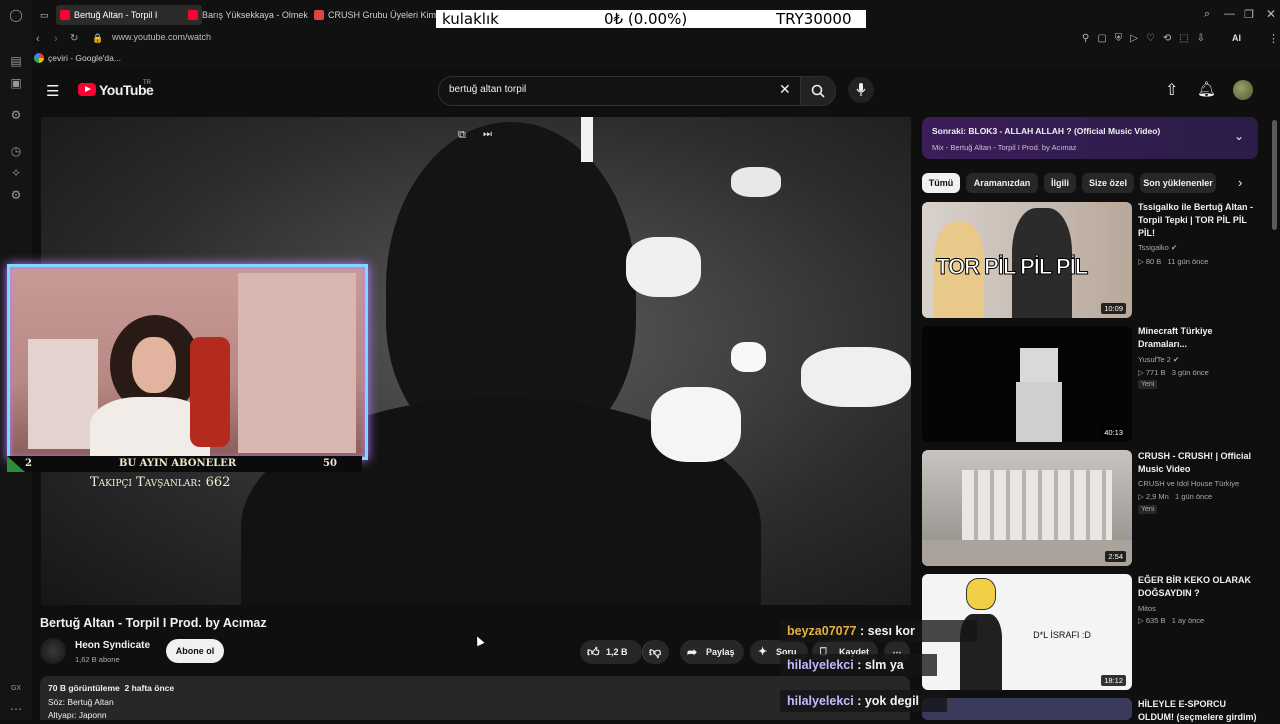  What do you see at coordinates (1198, 587) in the screenshot?
I see `rec-title: EĞER BİR KEKO OLARAK DOĞSAYDIN ?` at bounding box center [1198, 587].